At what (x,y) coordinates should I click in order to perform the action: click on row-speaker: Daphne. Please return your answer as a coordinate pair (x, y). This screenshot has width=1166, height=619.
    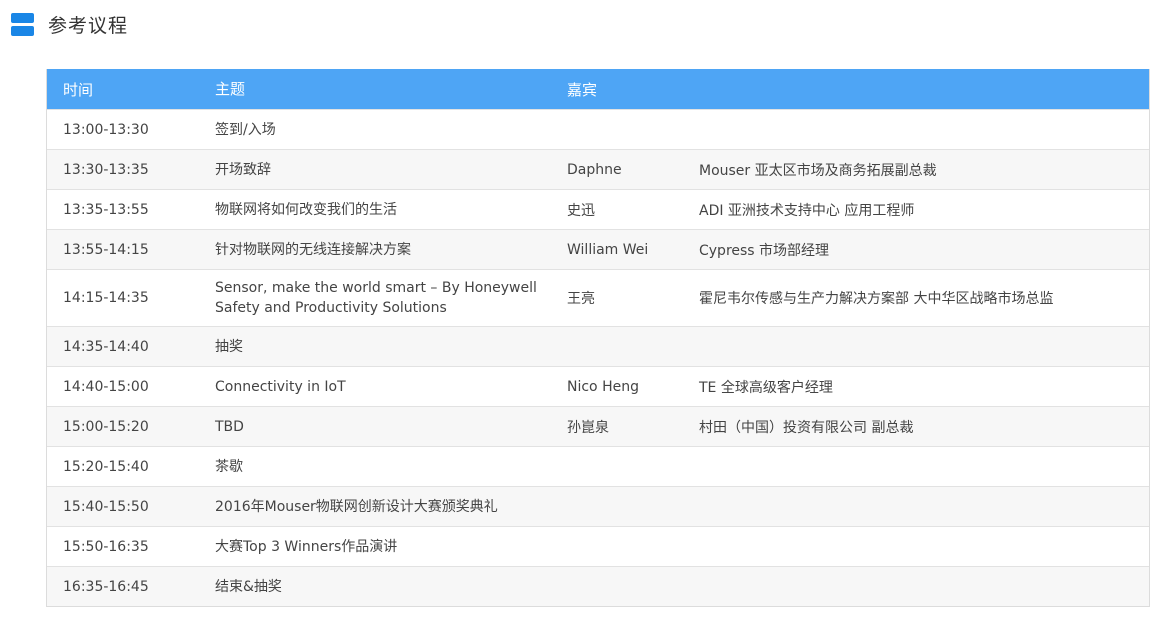
    Looking at the image, I should click on (594, 169).